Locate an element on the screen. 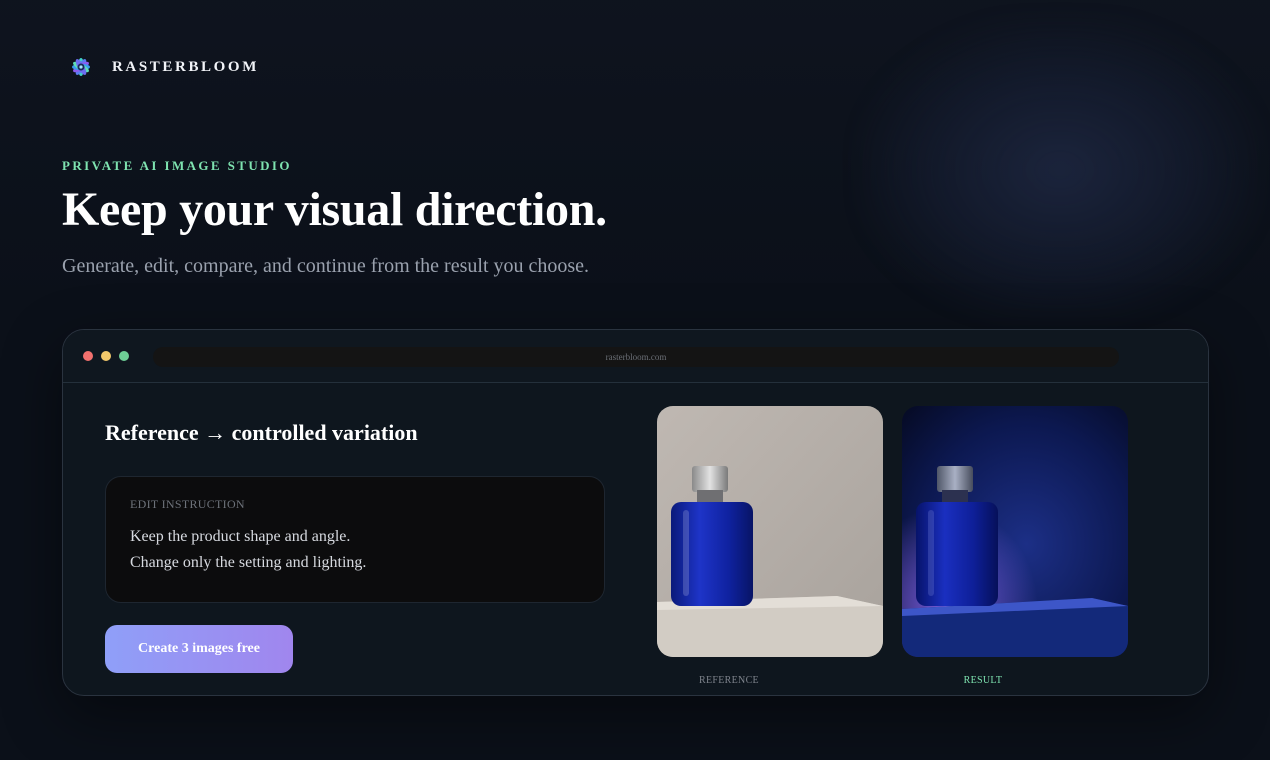  url-bar: rasterbloom.com is located at coordinates (636, 357).